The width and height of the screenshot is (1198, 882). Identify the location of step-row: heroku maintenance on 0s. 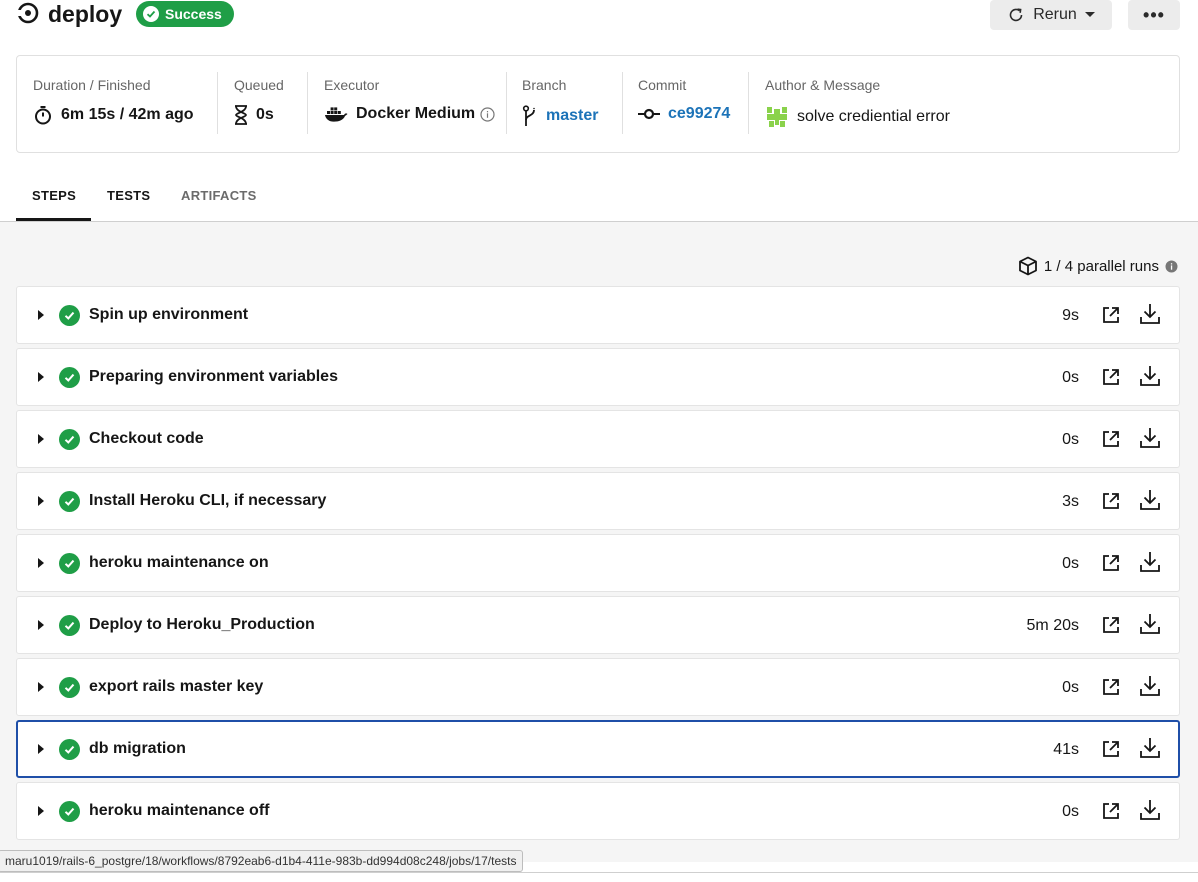
(598, 563).